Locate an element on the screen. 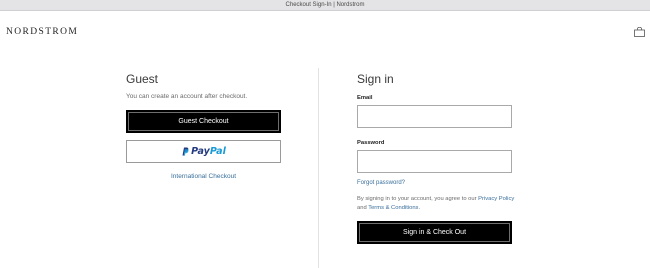 Image resolution: width=650 pixels, height=268 pixels. nordstrom-logo: NORDSTROM is located at coordinates (42, 32).